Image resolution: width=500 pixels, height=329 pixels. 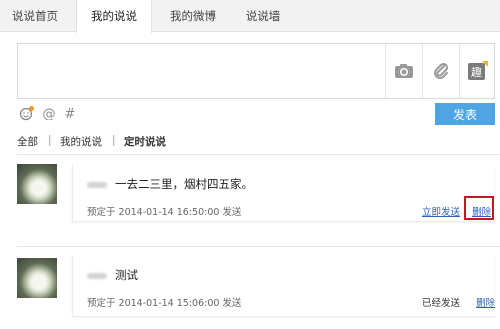 I want to click on tab-bar: 说说首页 我的说说 我的微博 说说墙, so click(x=250, y=16).